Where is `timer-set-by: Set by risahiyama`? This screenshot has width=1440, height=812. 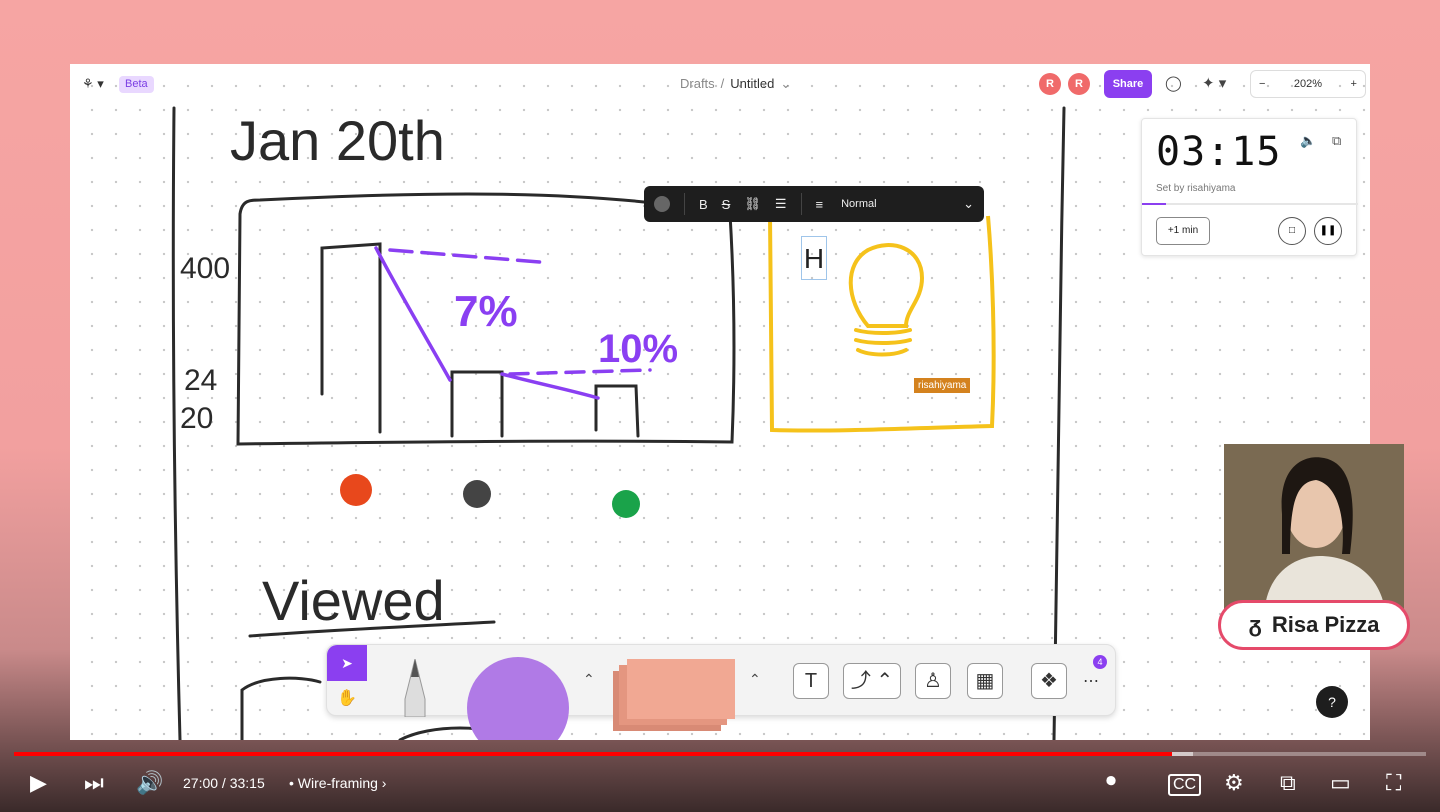 timer-set-by: Set by risahiyama is located at coordinates (1196, 188).